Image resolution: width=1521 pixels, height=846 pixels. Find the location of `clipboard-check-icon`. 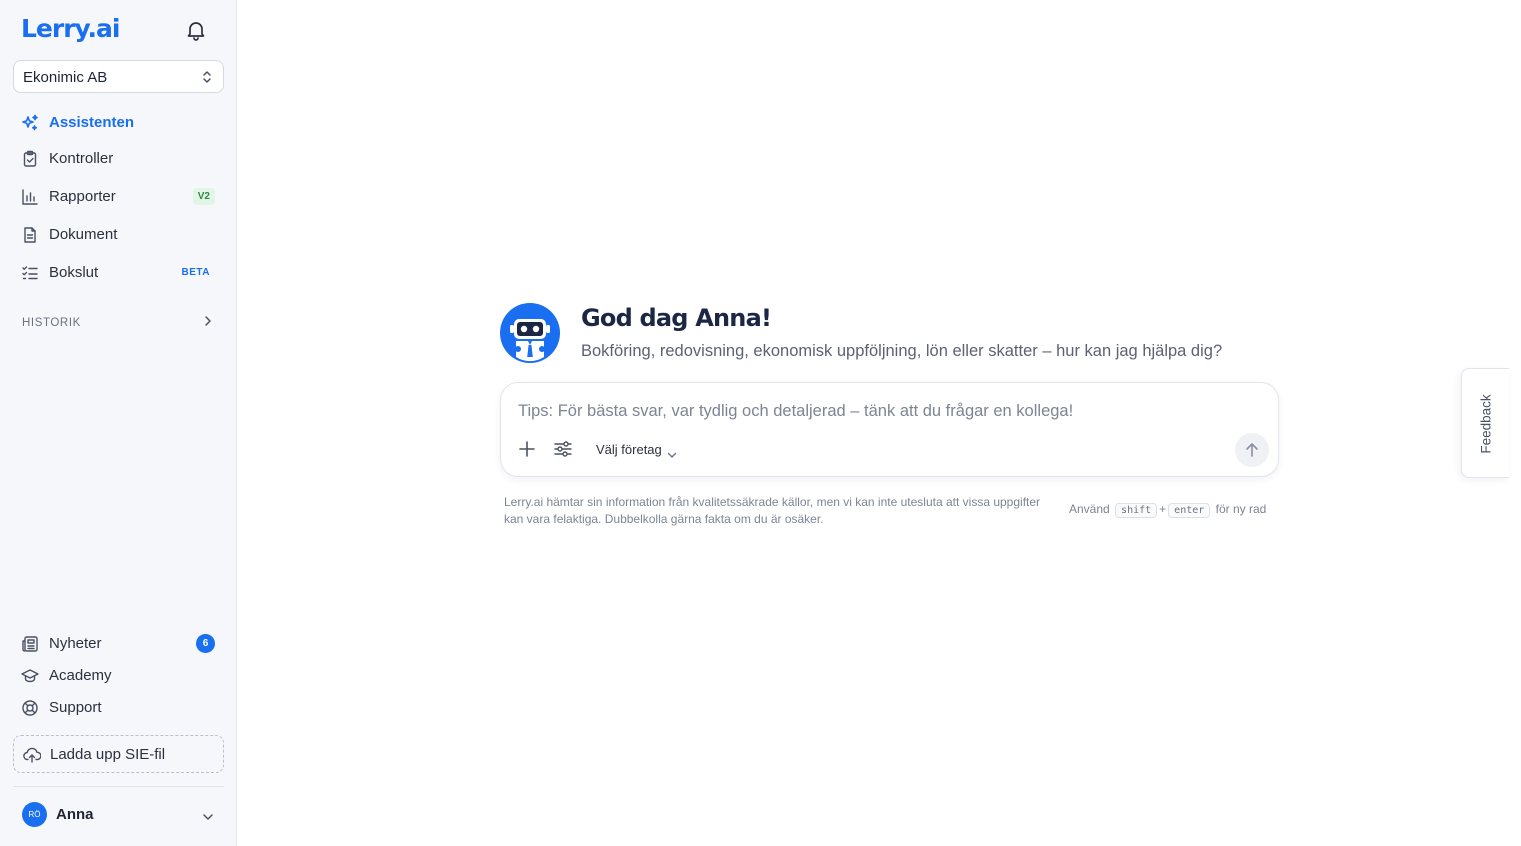

clipboard-check-icon is located at coordinates (30, 159).